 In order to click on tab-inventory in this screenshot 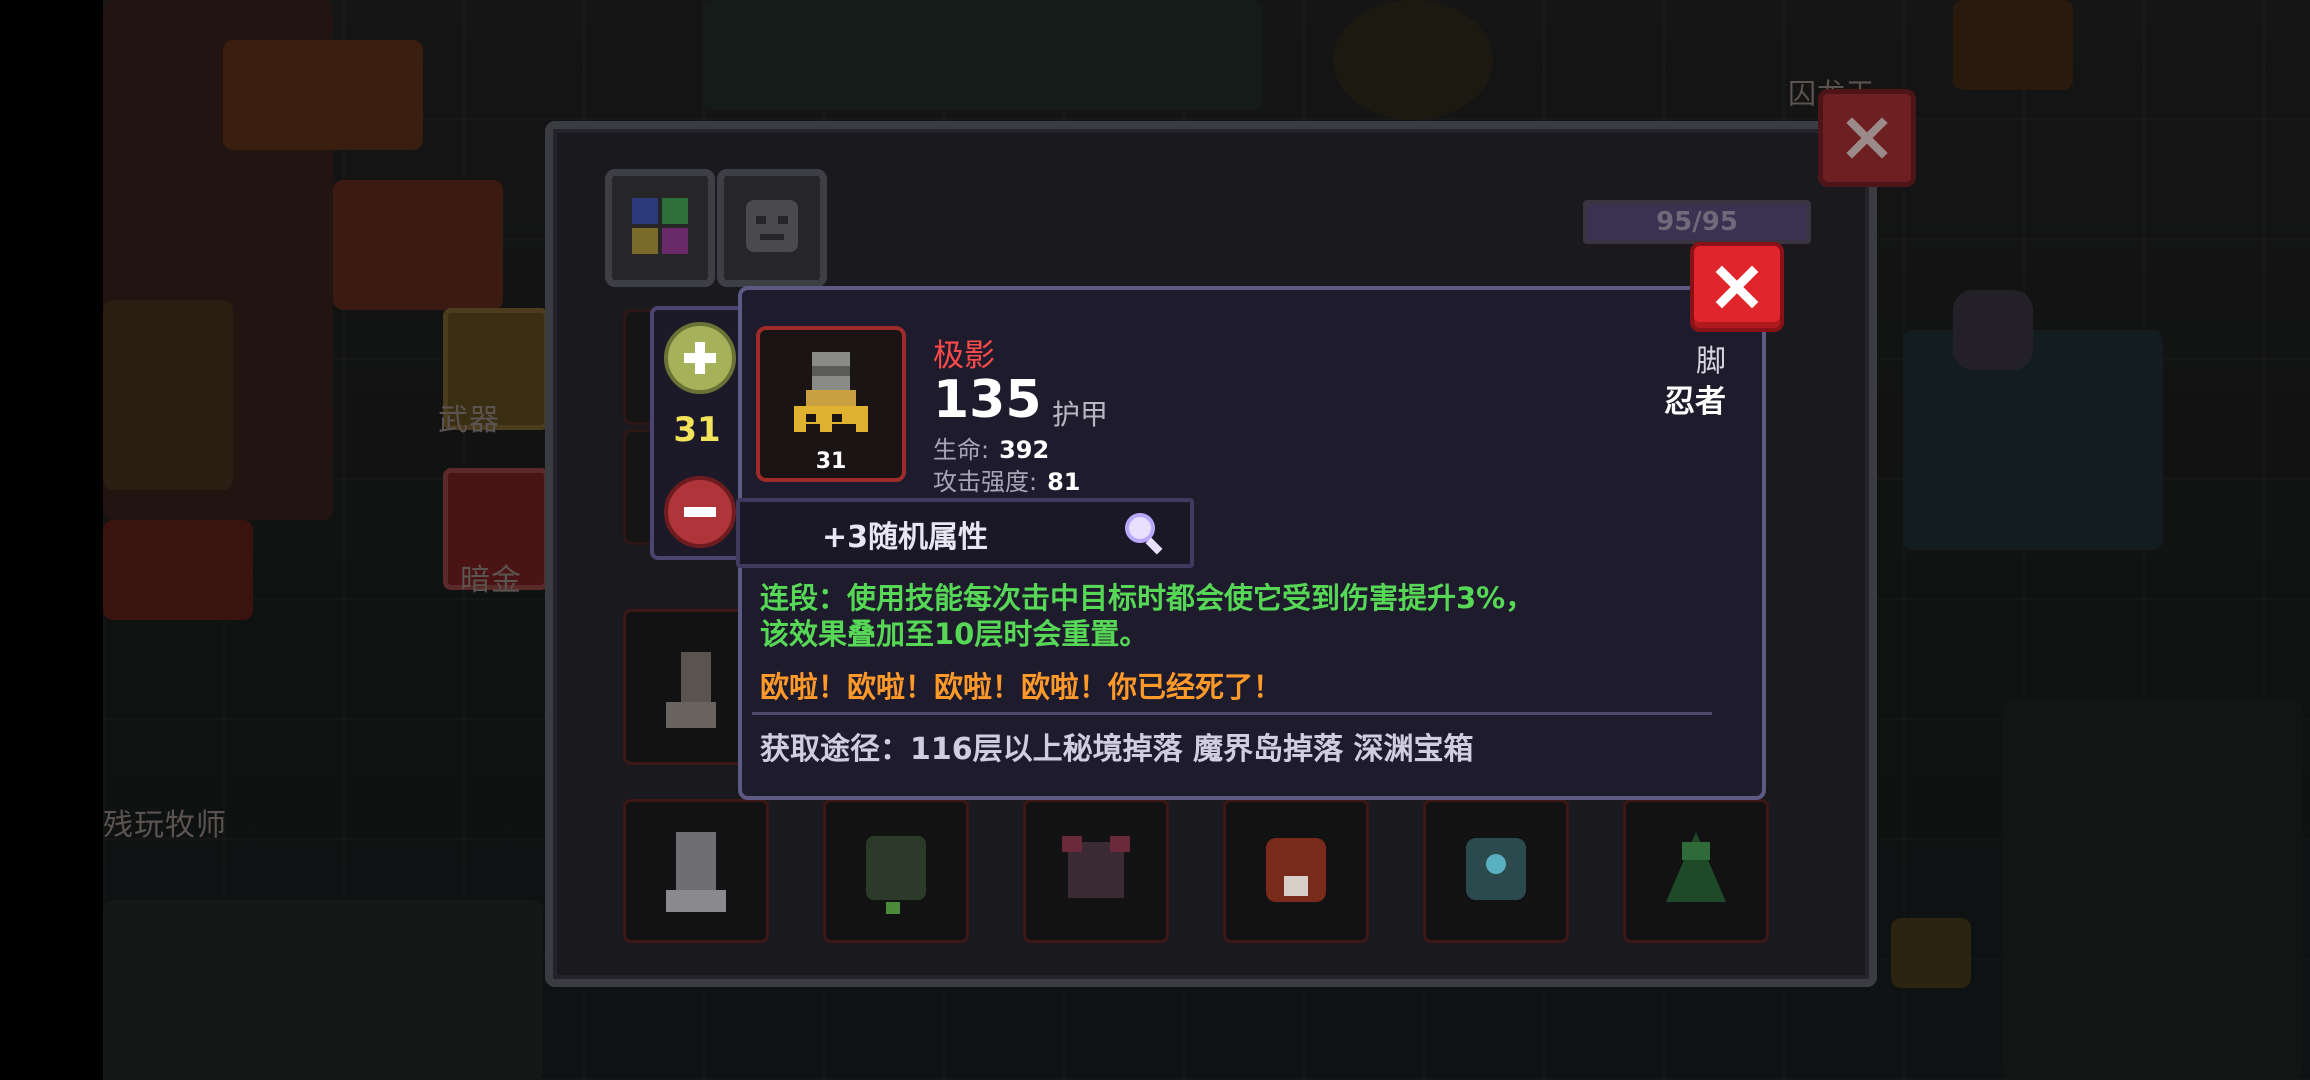, I will do `click(660, 228)`.